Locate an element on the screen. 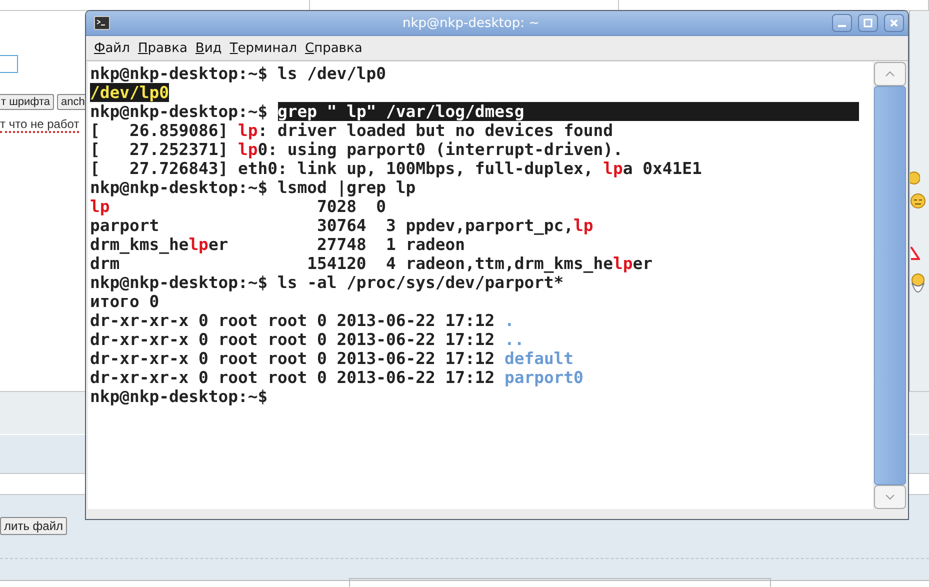 The width and height of the screenshot is (929, 587). page-text: т что не работ is located at coordinates (40, 125).